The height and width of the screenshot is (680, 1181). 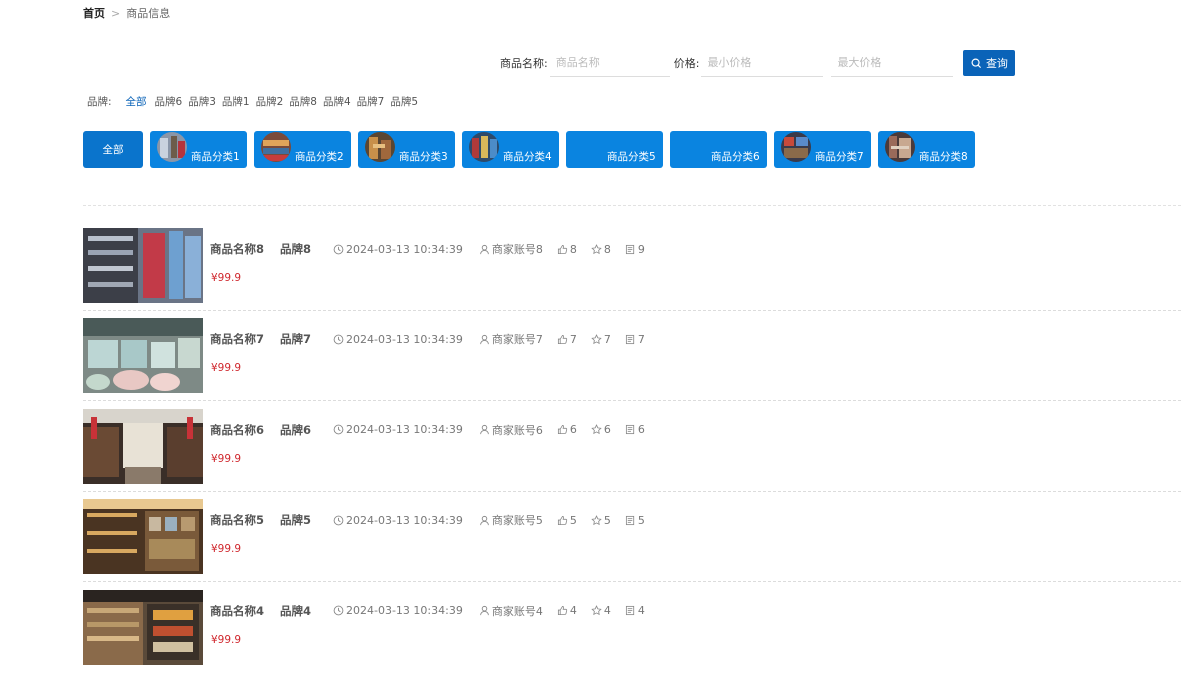 I want to click on product-favorites: 7, so click(x=601, y=339).